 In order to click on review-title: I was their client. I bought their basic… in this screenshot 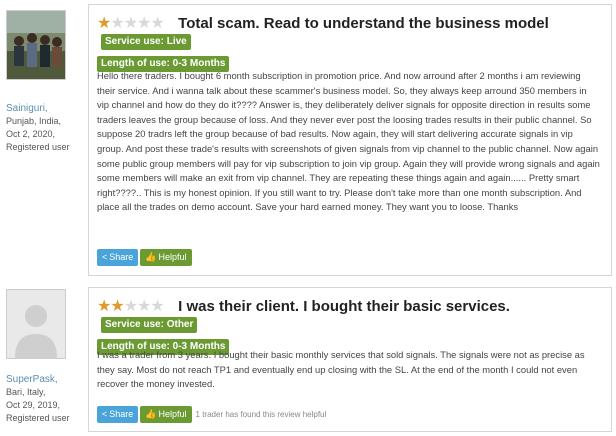, I will do `click(344, 307)`.